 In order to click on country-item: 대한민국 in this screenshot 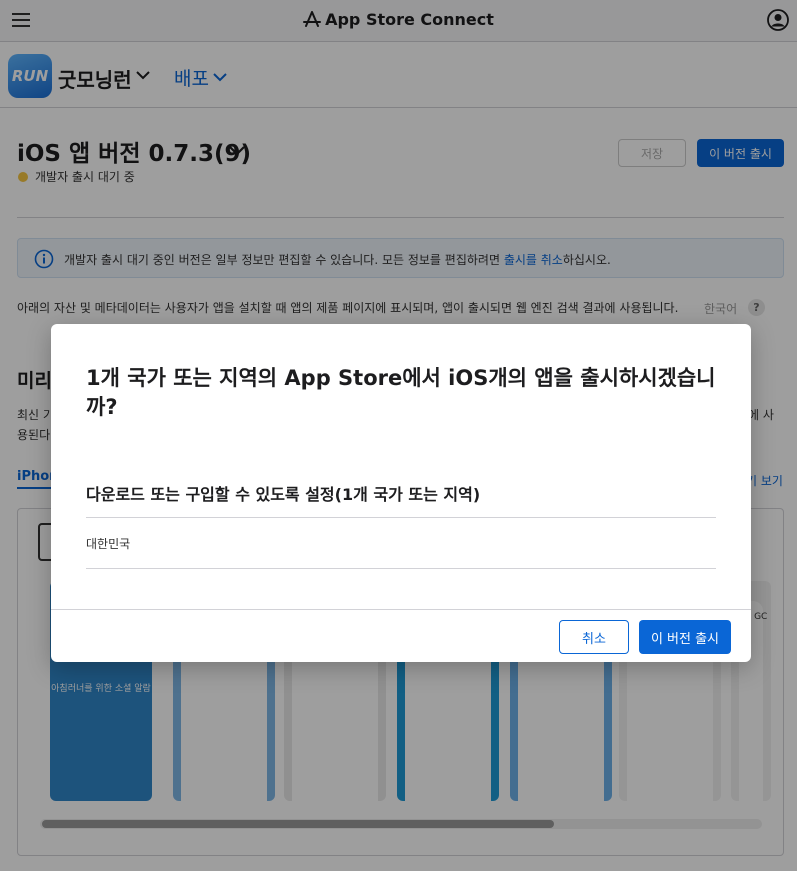, I will do `click(108, 544)`.